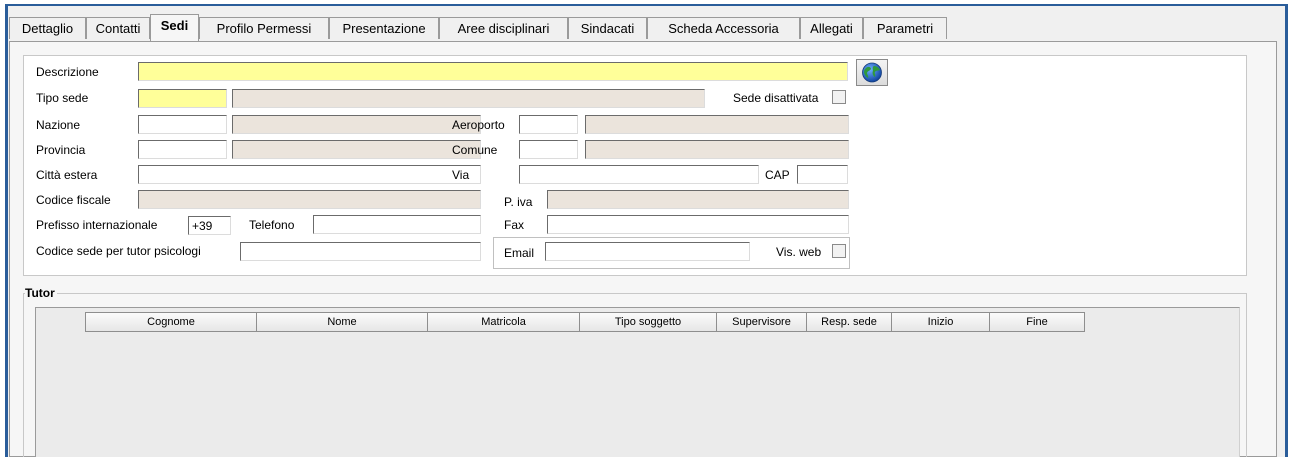  I want to click on tab-parametri: Parametri, so click(905, 28).